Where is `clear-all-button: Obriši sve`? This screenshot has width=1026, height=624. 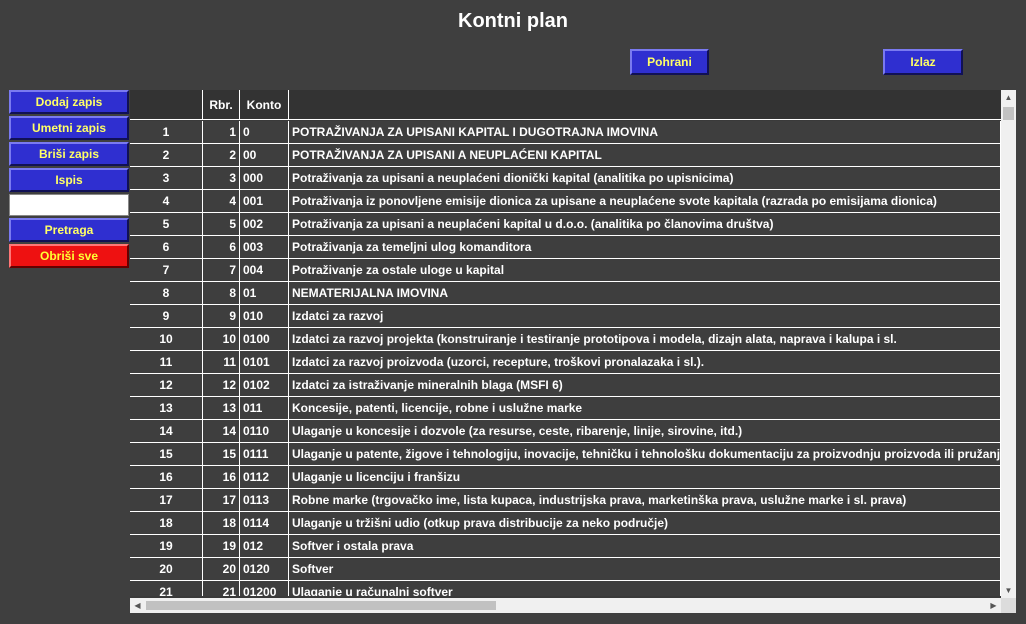
clear-all-button: Obriši sve is located at coordinates (69, 256).